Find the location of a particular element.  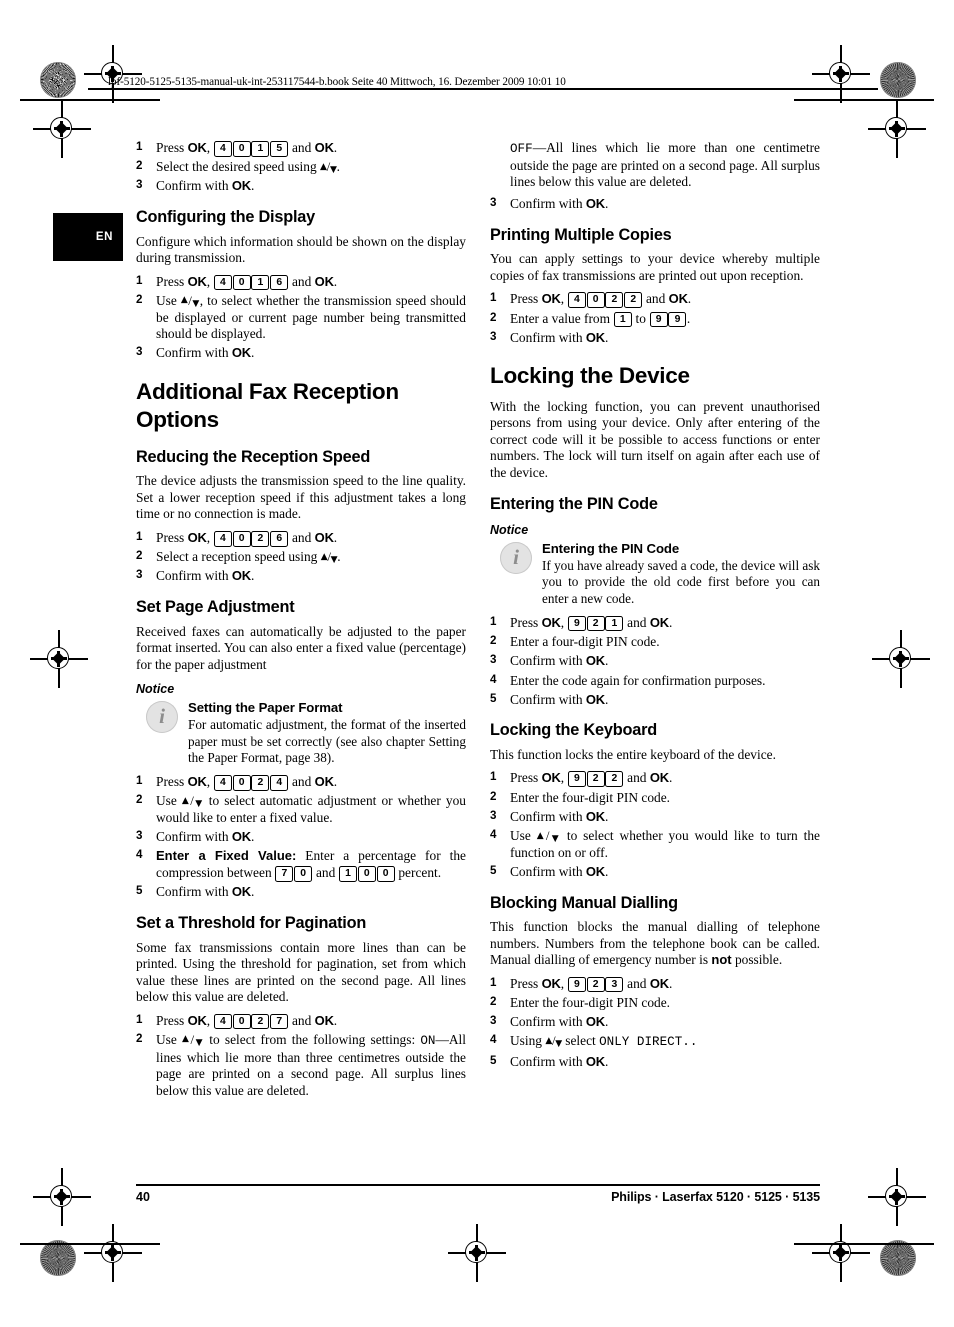

list-item: 2 Select the desired speed using ▲/▼. is located at coordinates (301, 167).